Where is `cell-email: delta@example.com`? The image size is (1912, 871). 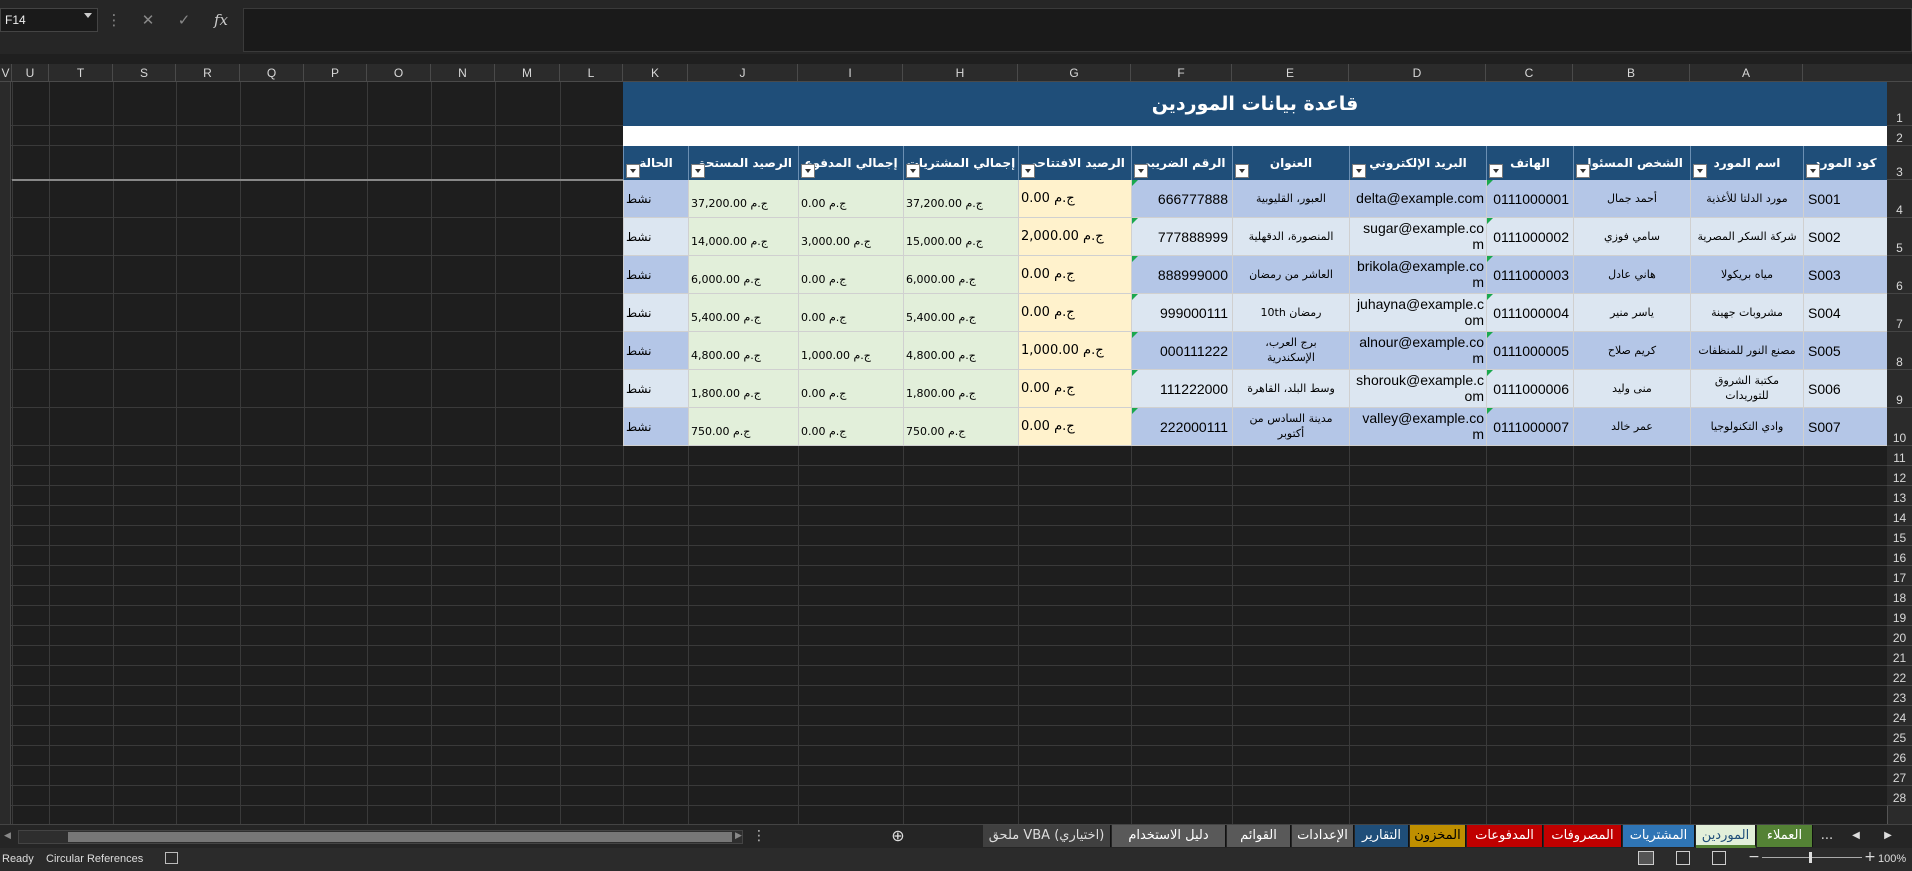 cell-email: delta@example.com is located at coordinates (1417, 199).